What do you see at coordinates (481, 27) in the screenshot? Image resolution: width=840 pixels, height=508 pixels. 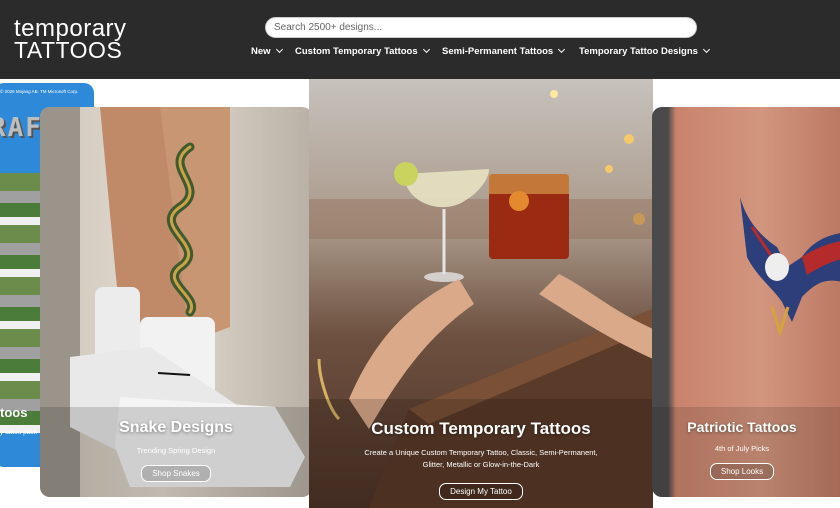 I see `search-input` at bounding box center [481, 27].